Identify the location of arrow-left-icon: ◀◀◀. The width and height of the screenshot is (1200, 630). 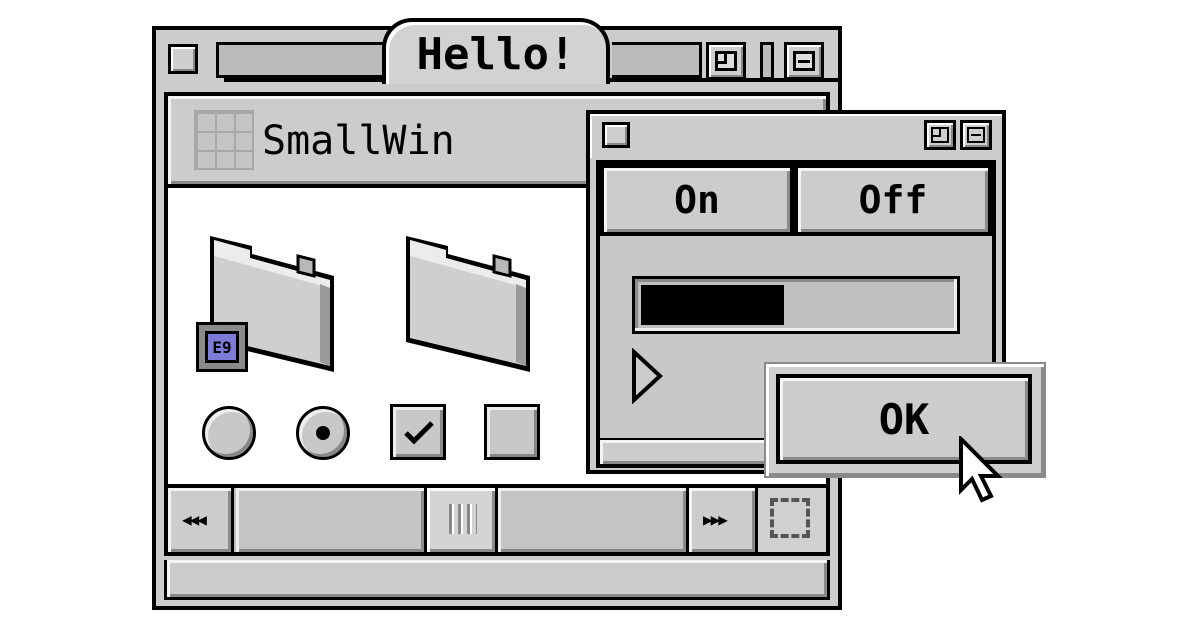
(194, 519).